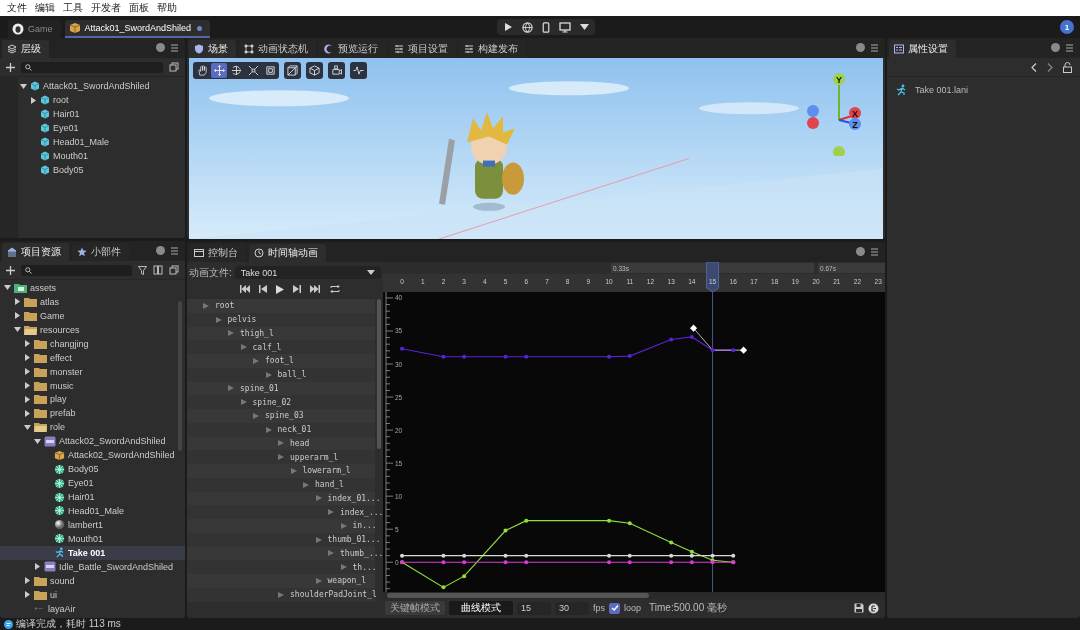 The image size is (1080, 630). I want to click on tree-item: prefab, so click(92, 413).